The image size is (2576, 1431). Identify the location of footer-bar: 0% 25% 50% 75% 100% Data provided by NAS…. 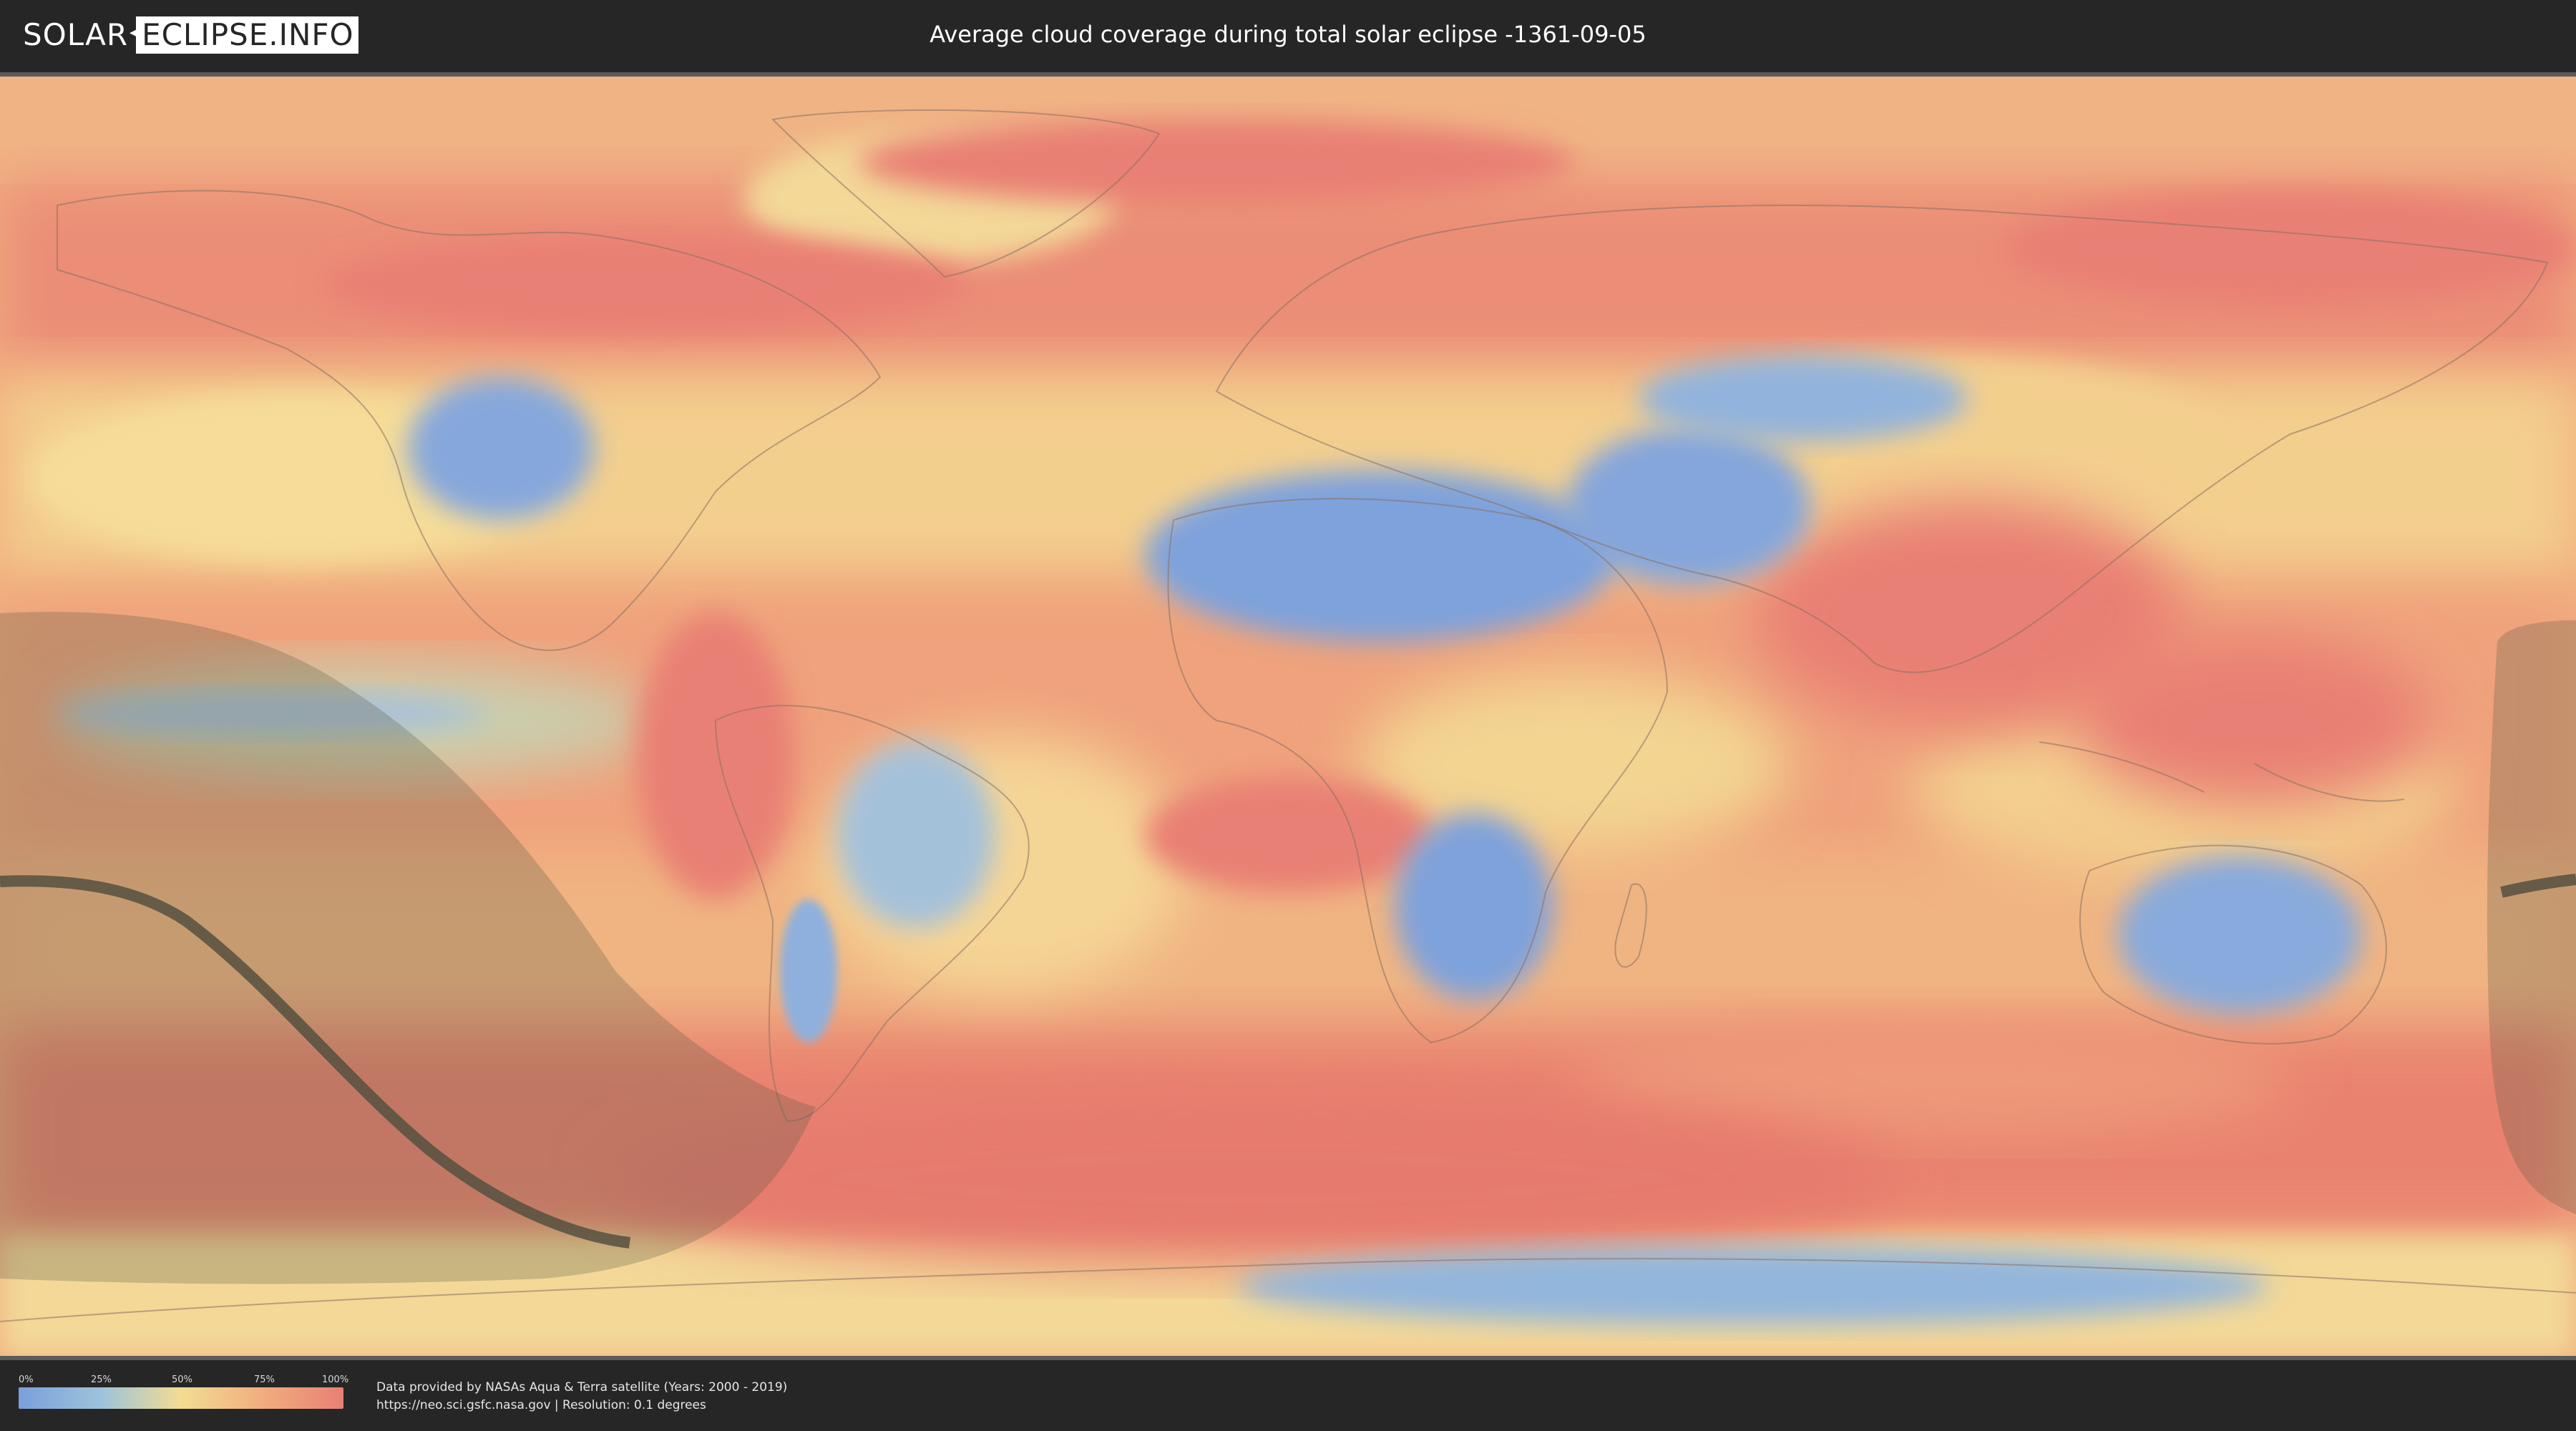
(1288, 1395).